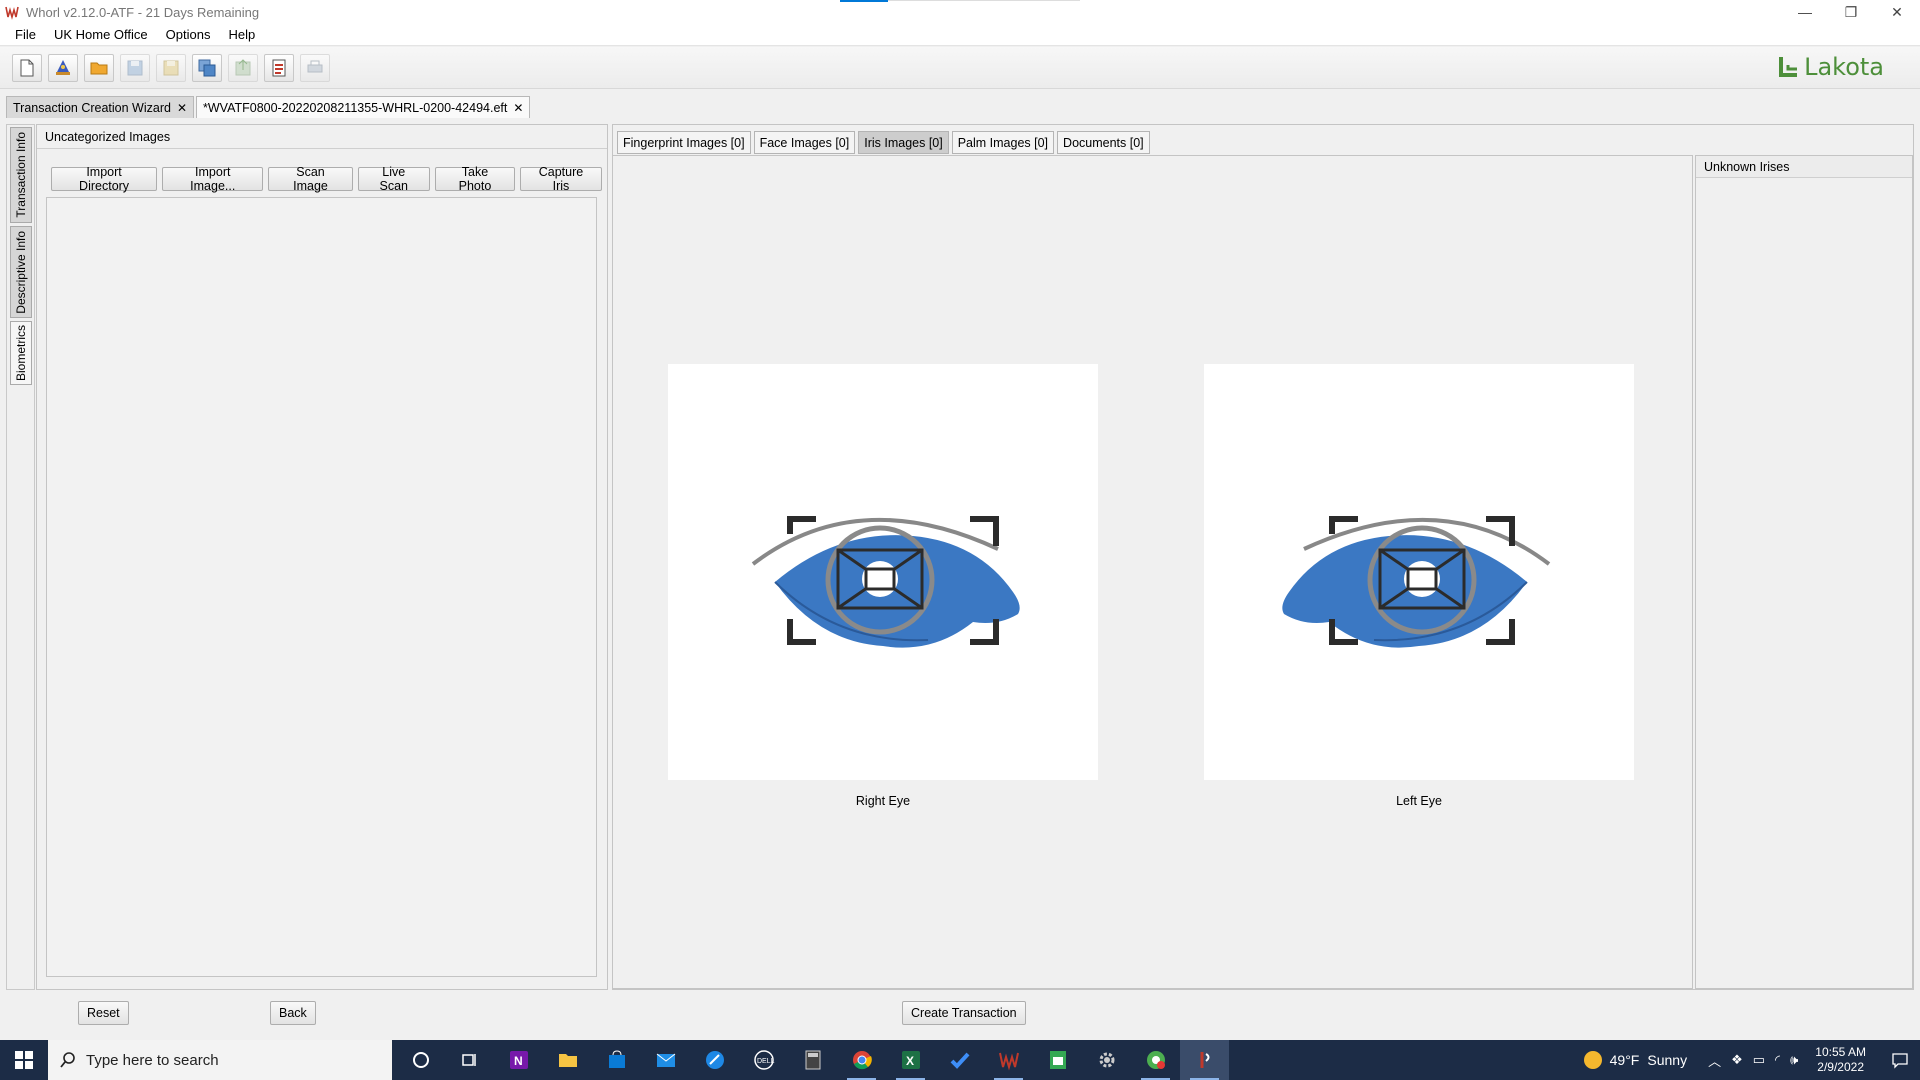 This screenshot has height=1080, width=1920. I want to click on save-button, so click(135, 67).